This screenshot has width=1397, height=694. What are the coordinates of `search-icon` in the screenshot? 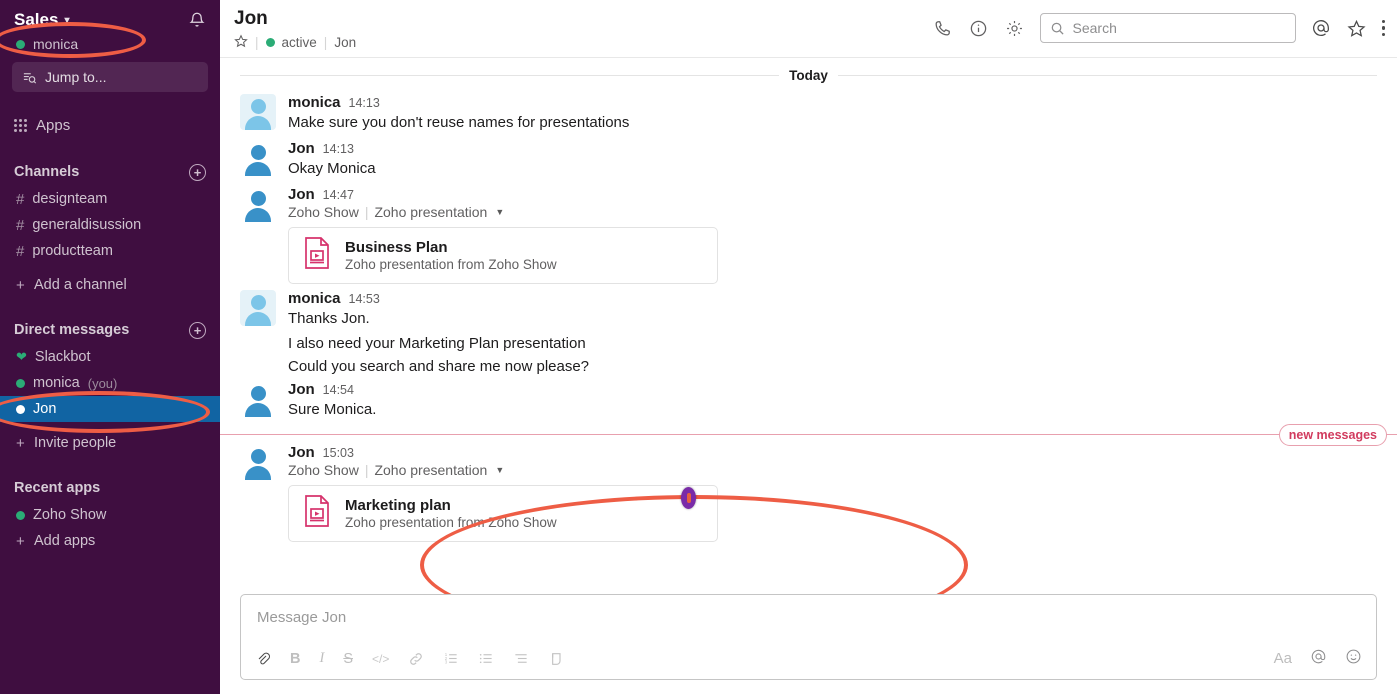 It's located at (1057, 28).